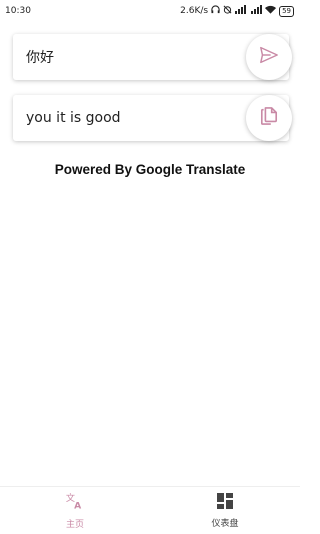  I want to click on nav-item-home: 文 A 主页, so click(75, 510).